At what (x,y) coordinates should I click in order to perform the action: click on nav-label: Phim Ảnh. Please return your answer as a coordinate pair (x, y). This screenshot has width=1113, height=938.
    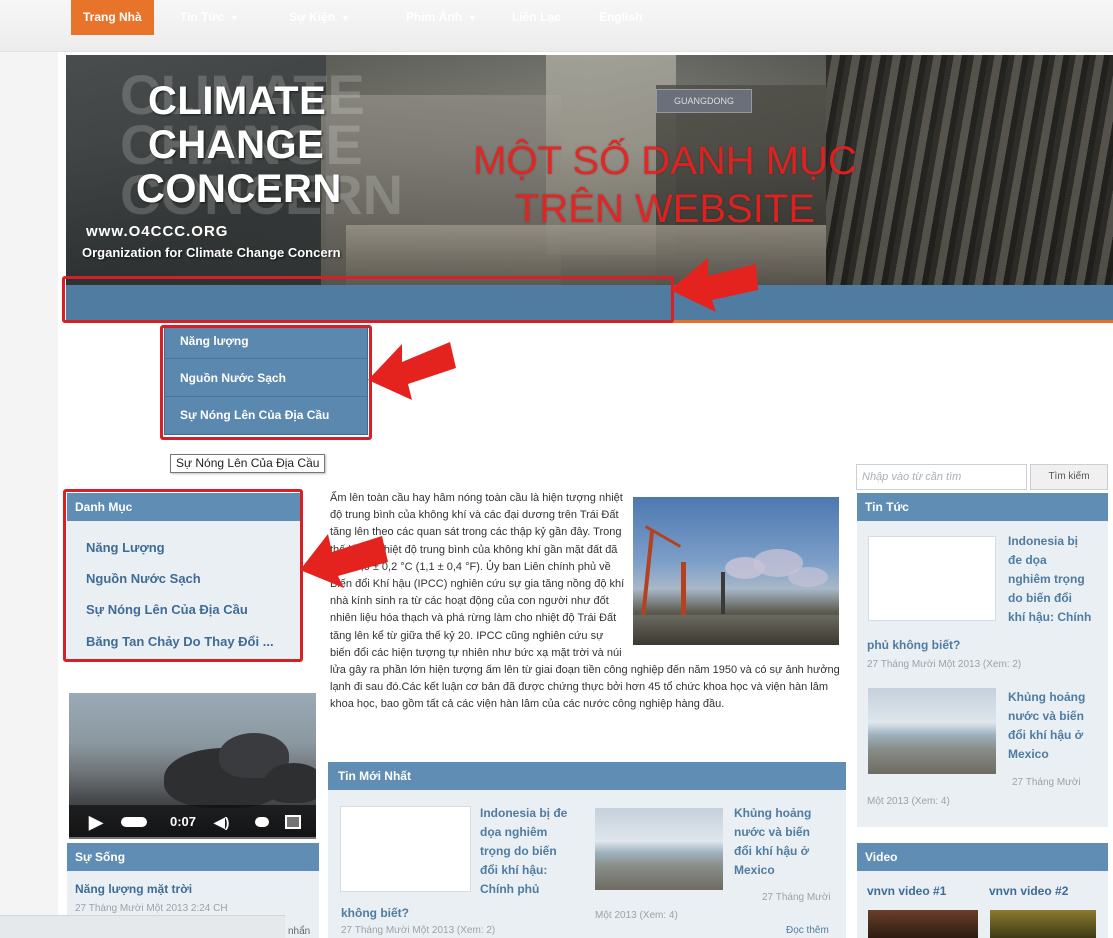
    Looking at the image, I should click on (434, 17).